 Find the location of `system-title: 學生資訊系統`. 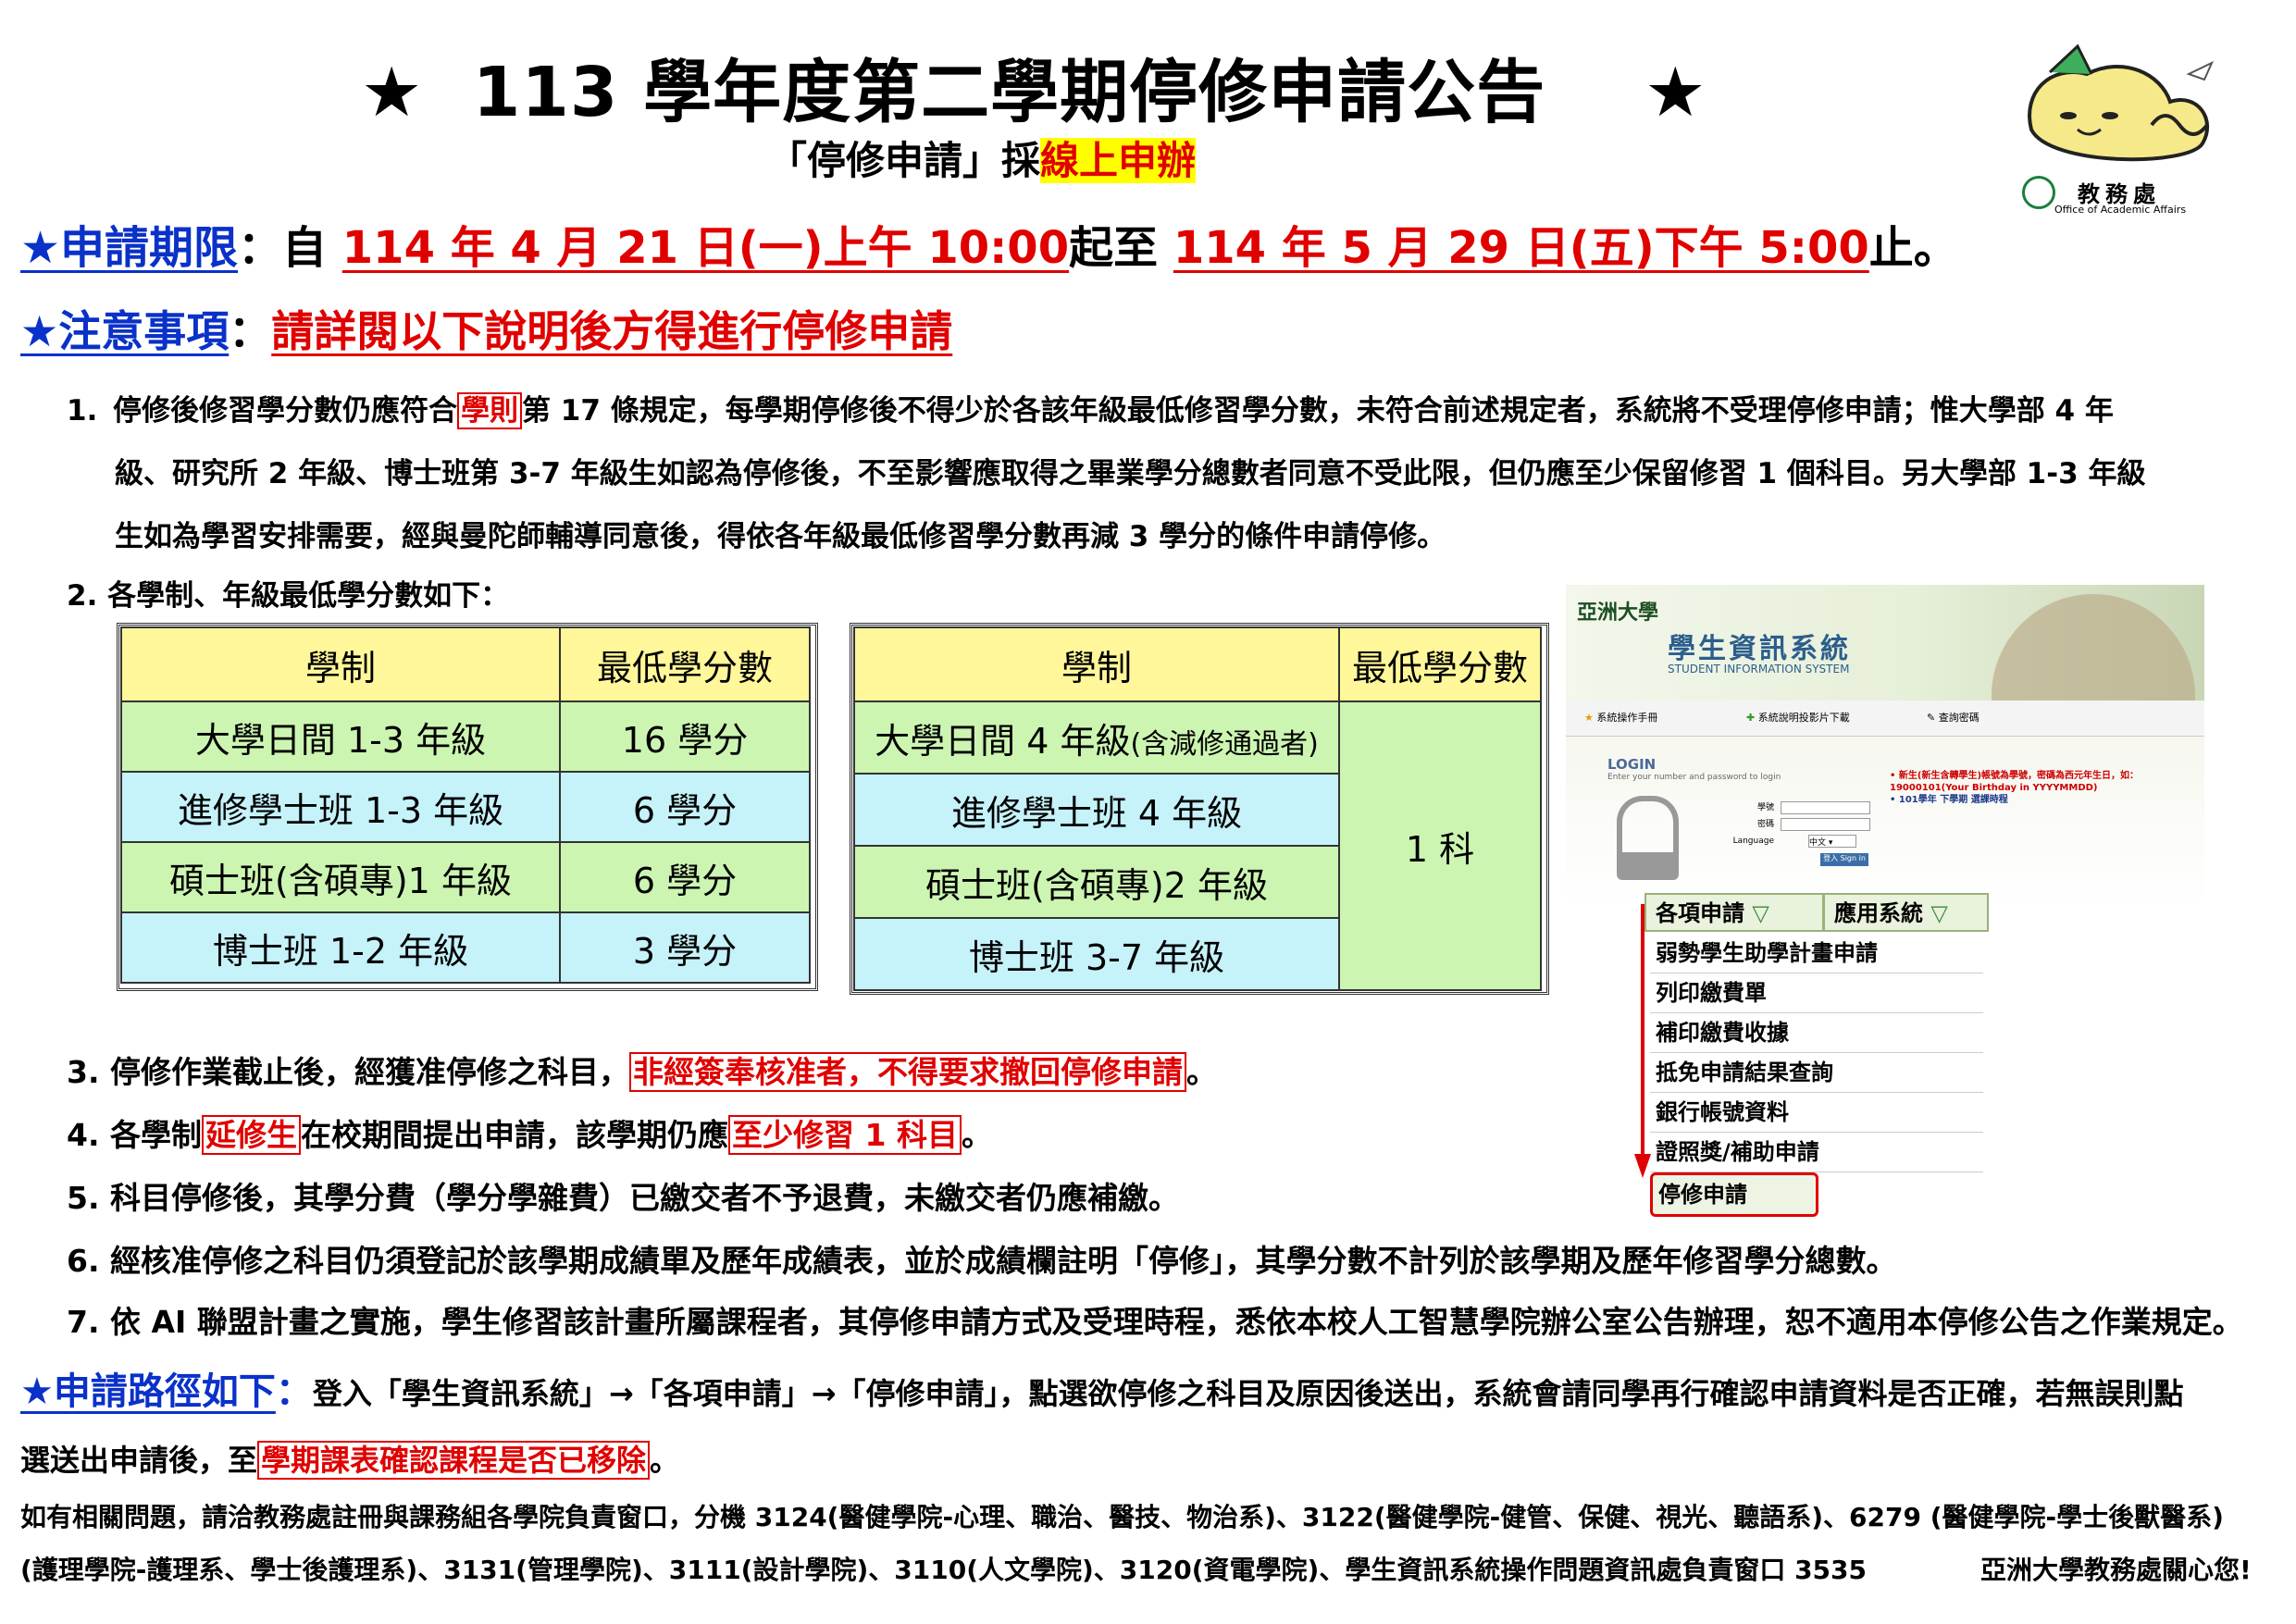

system-title: 學生資訊系統 is located at coordinates (1760, 649).